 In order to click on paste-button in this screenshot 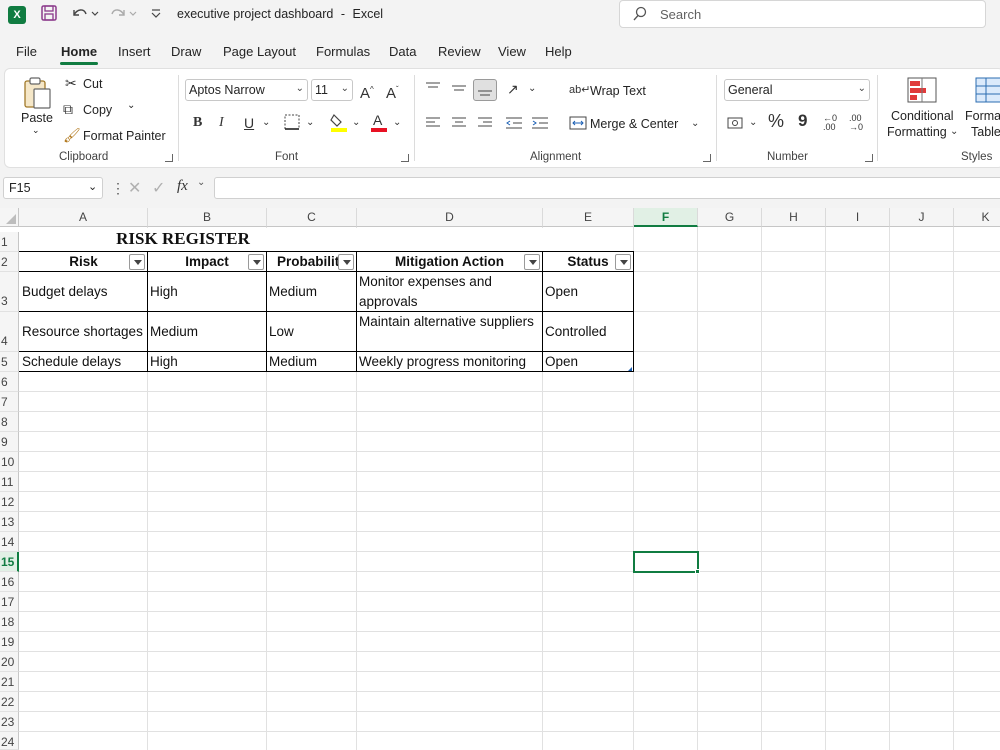, I will do `click(37, 94)`.